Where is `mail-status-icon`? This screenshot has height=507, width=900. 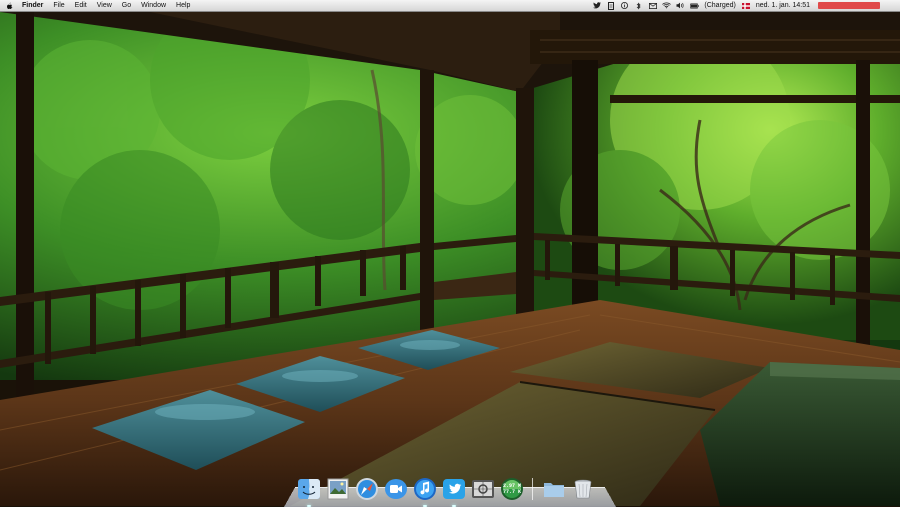
mail-status-icon is located at coordinates (652, 5).